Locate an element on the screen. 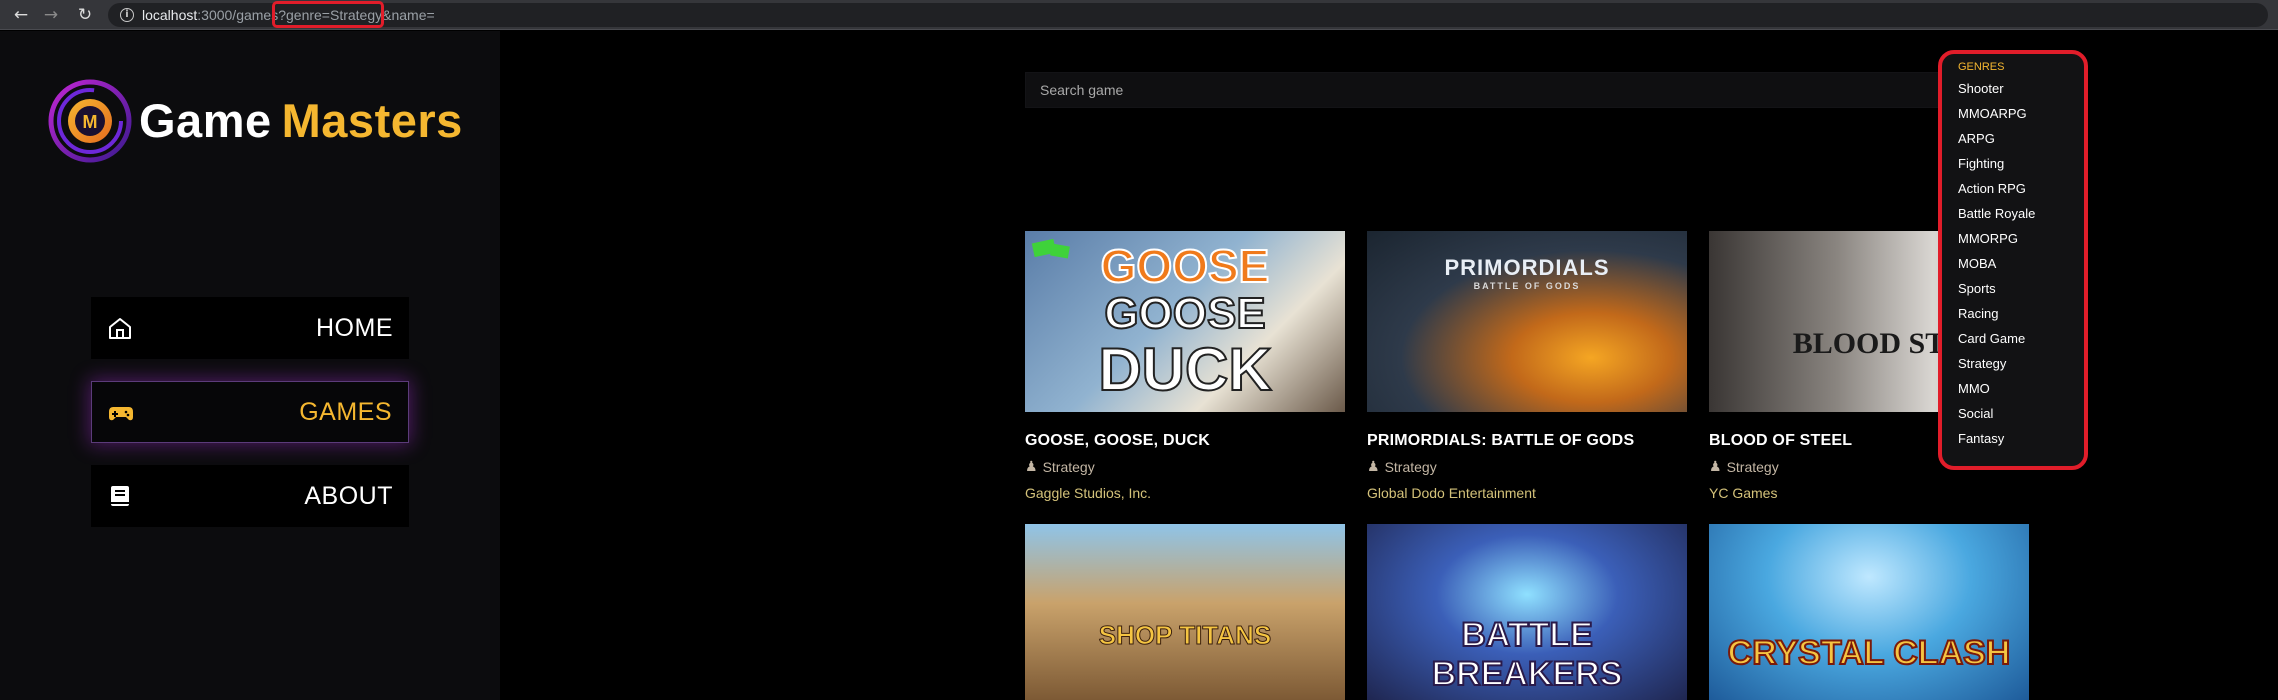 The height and width of the screenshot is (700, 2278). game-thumbnail: BATTLE BREAKERS is located at coordinates (1527, 612).